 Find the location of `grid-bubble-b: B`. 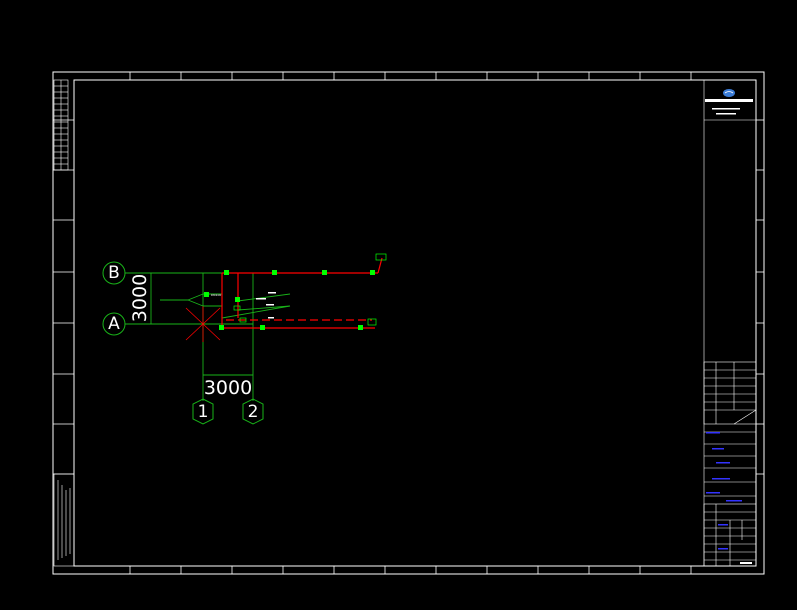

grid-bubble-b: B is located at coordinates (114, 273).